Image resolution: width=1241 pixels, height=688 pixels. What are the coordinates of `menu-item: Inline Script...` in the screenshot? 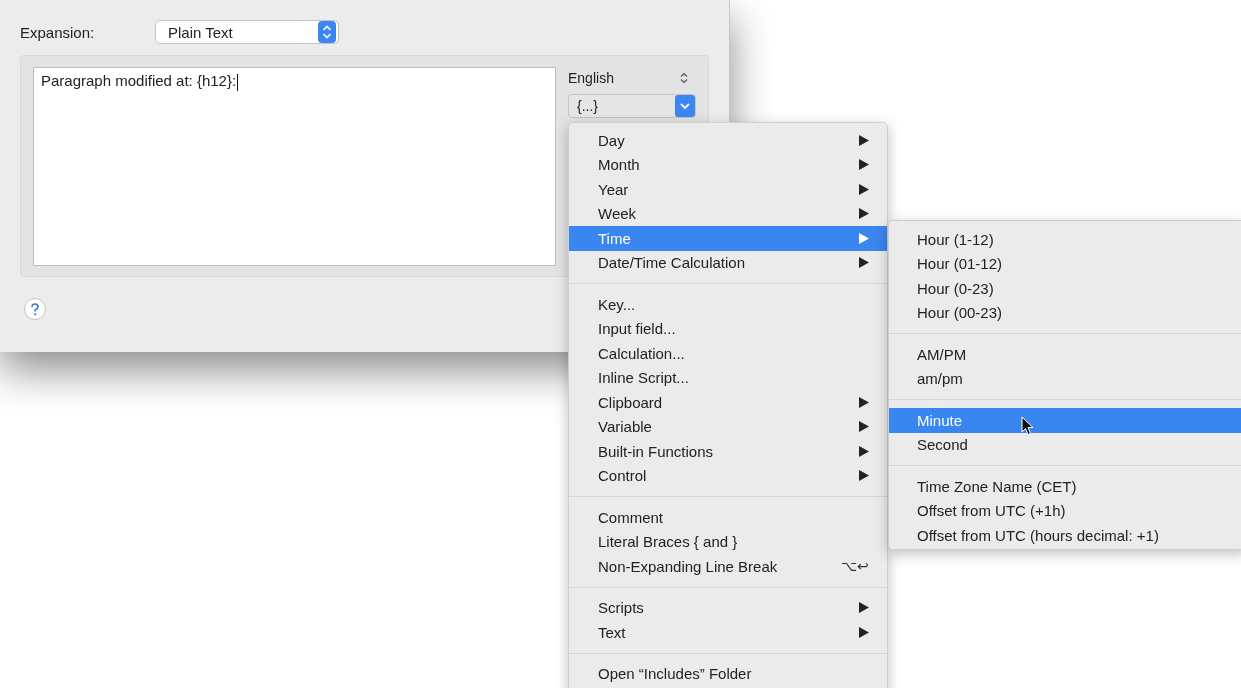 It's located at (728, 377).